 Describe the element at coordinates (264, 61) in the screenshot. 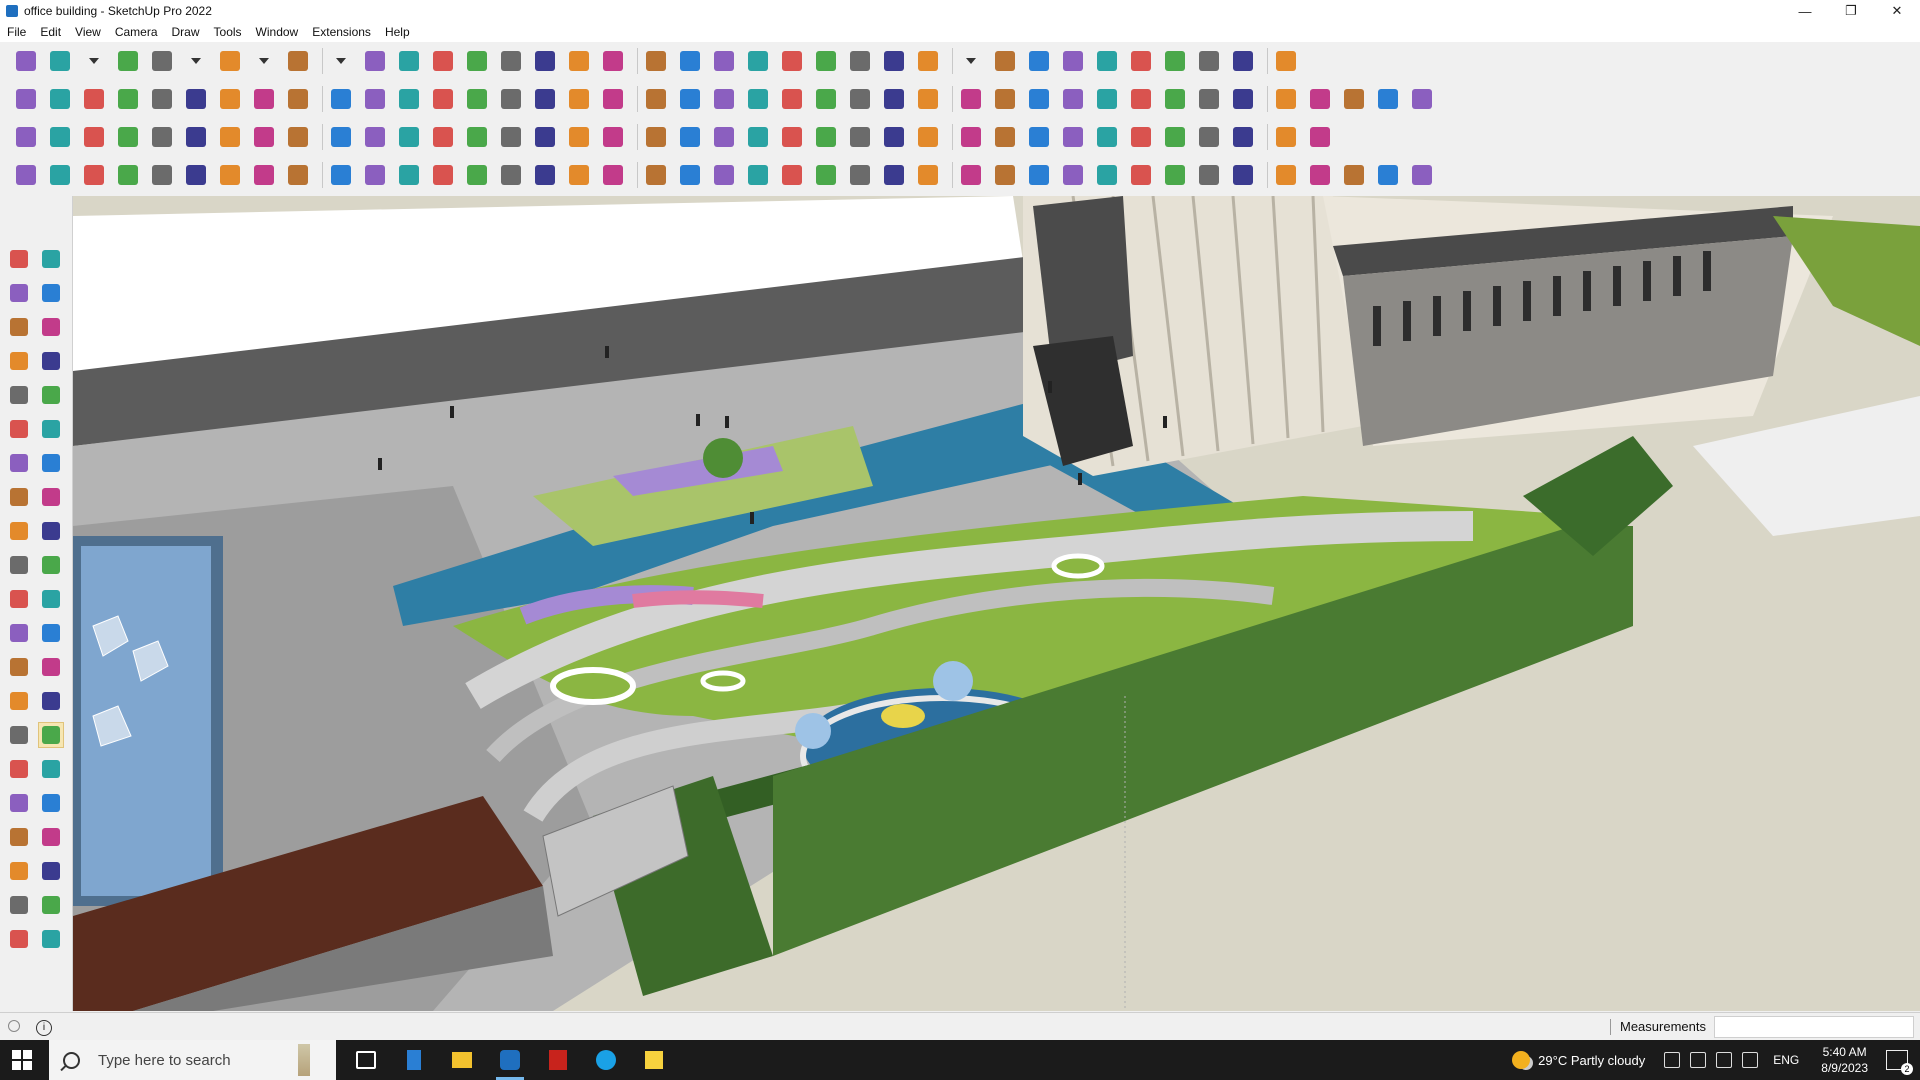

I see `arc-dropdown-icon` at that location.